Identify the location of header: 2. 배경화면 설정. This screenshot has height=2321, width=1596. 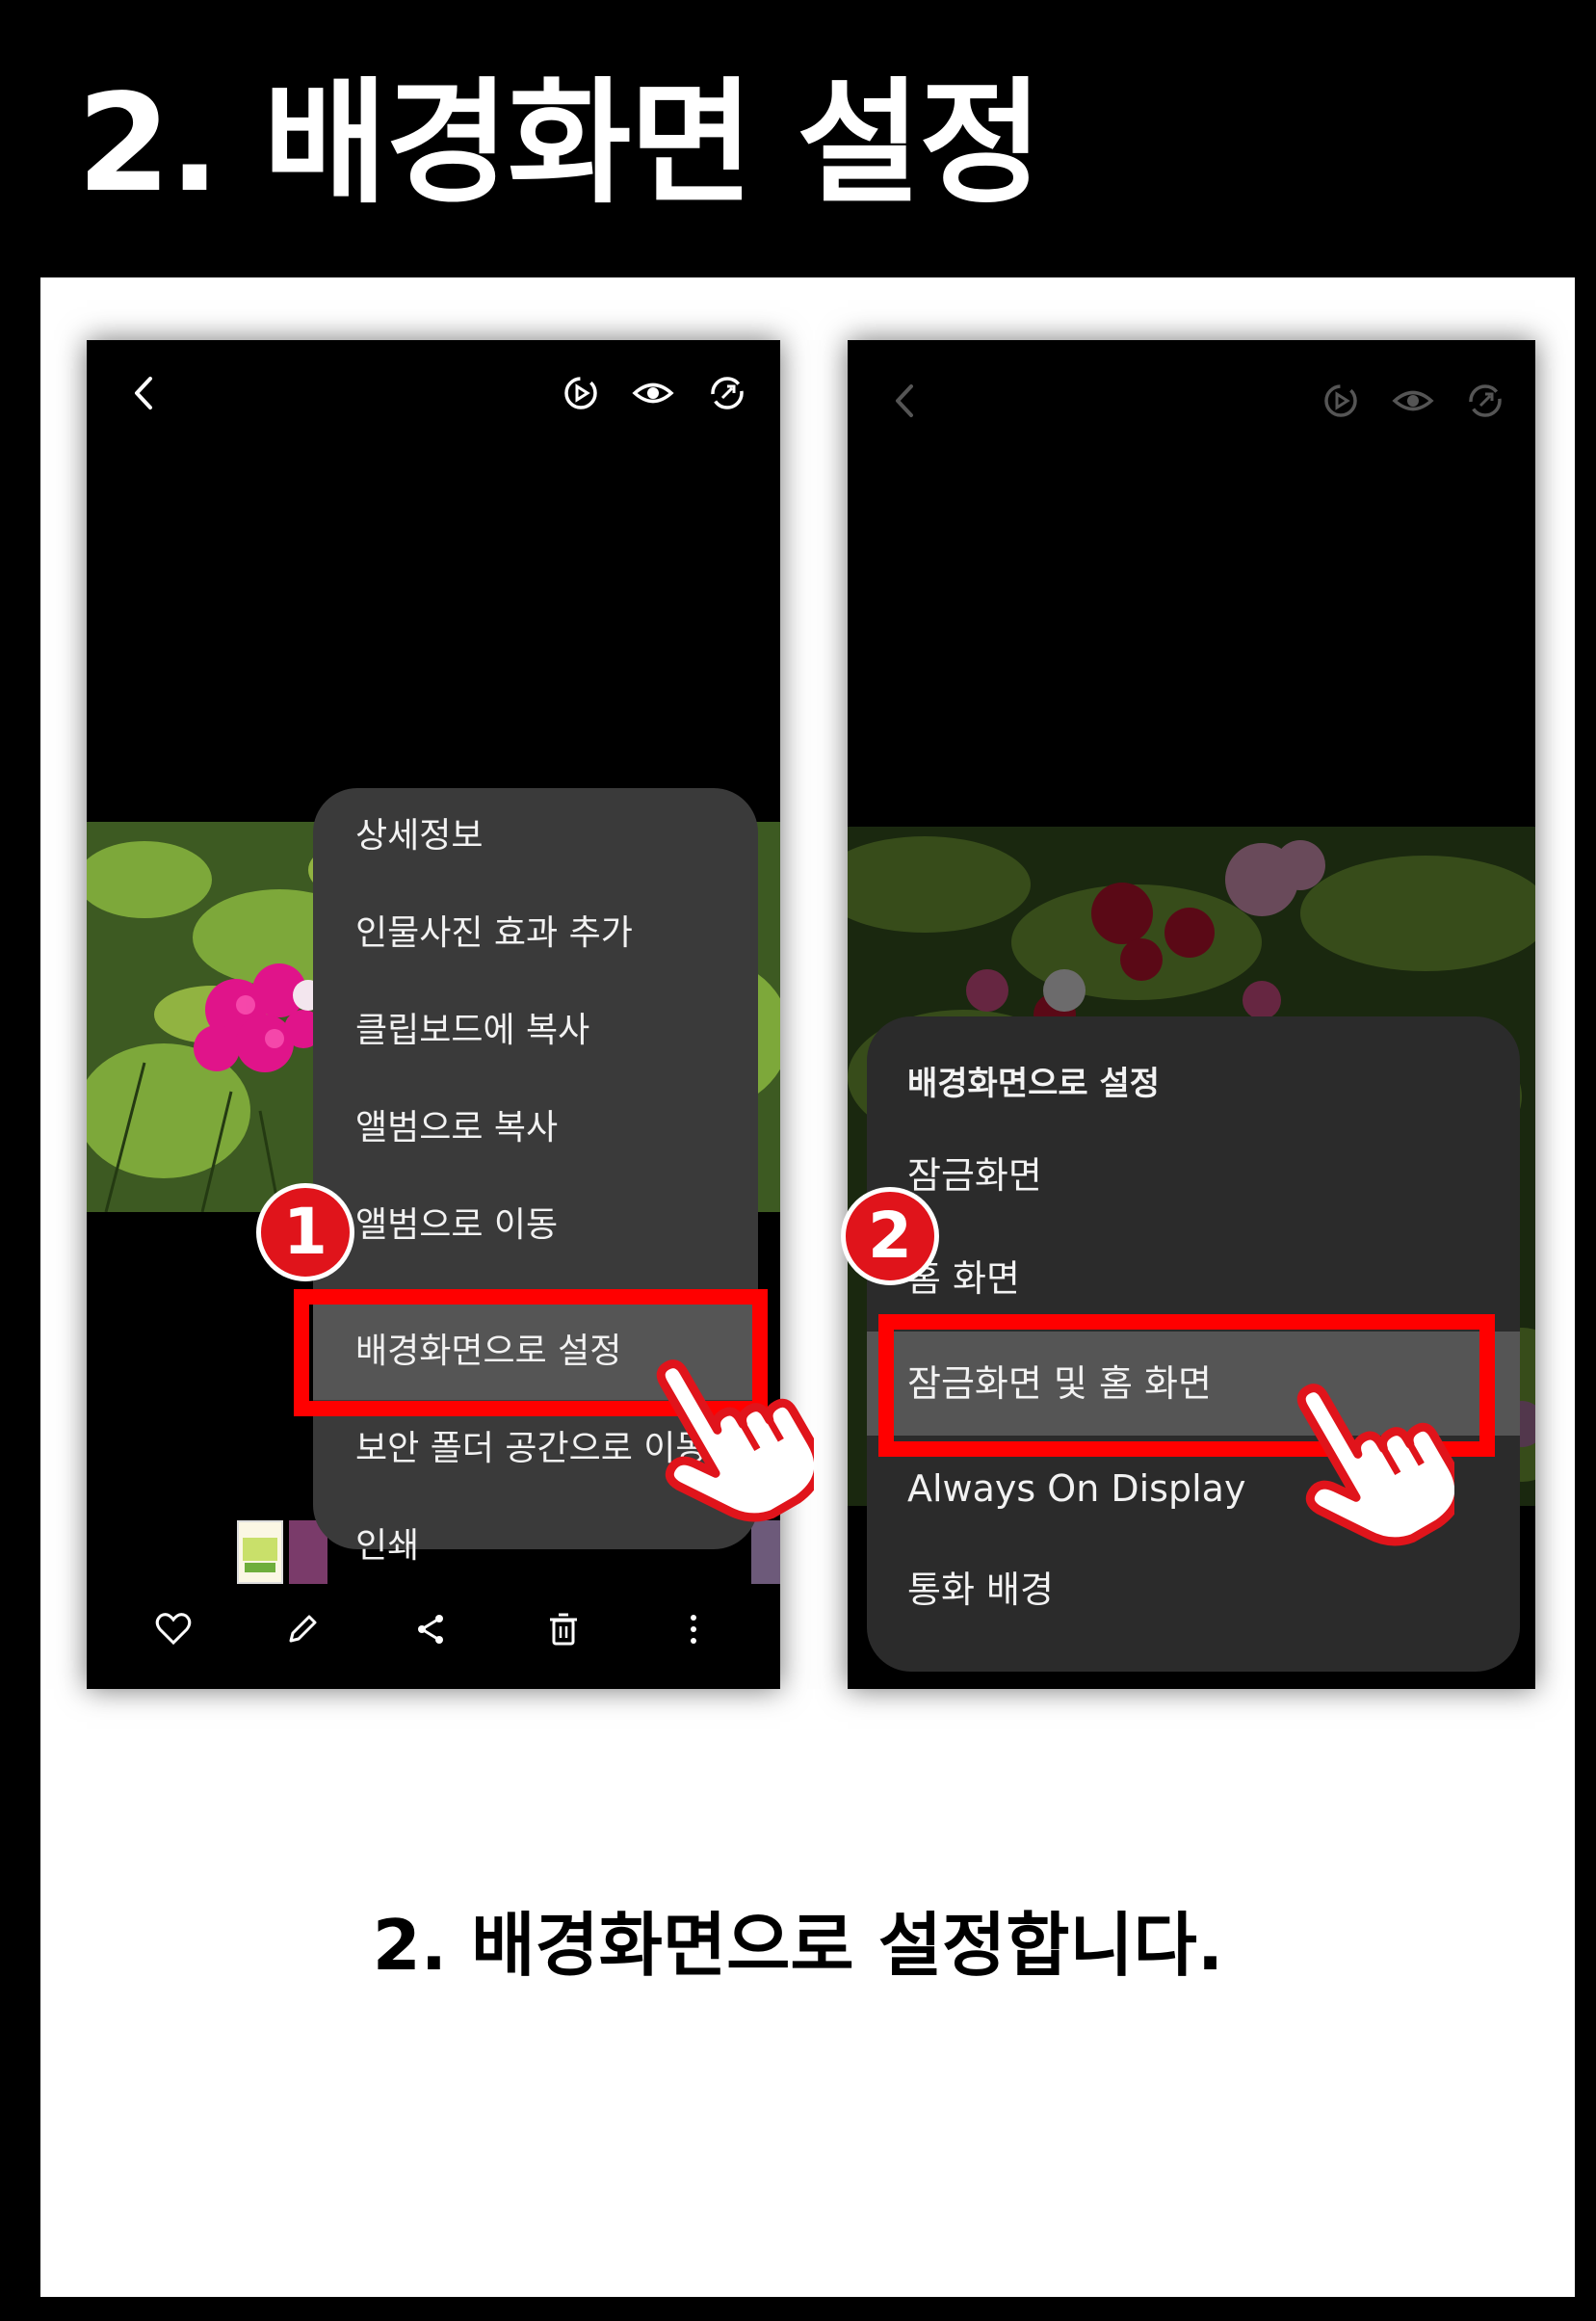
(798, 138).